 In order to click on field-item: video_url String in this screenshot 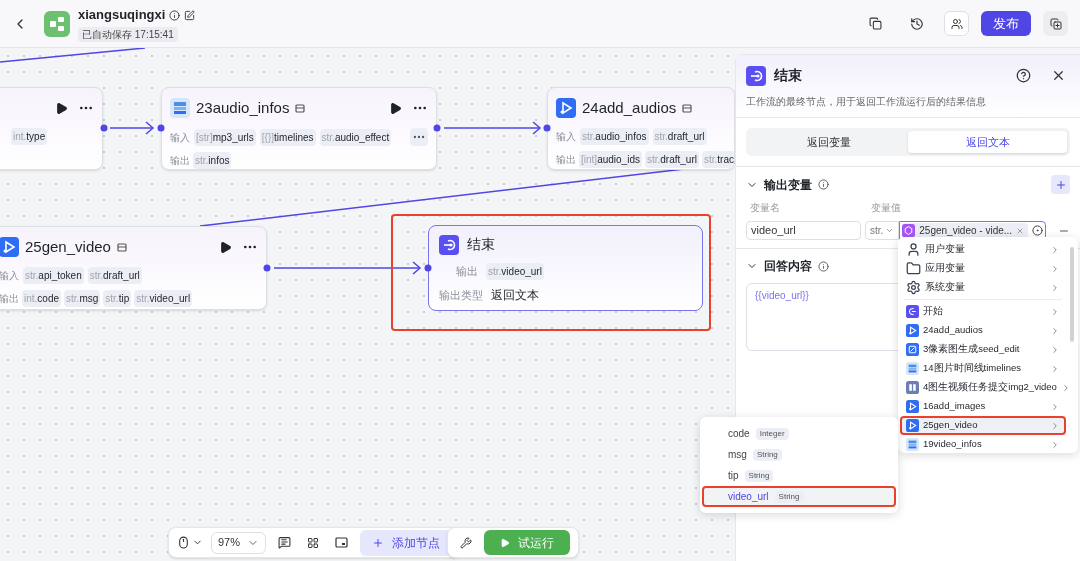, I will do `click(799, 496)`.